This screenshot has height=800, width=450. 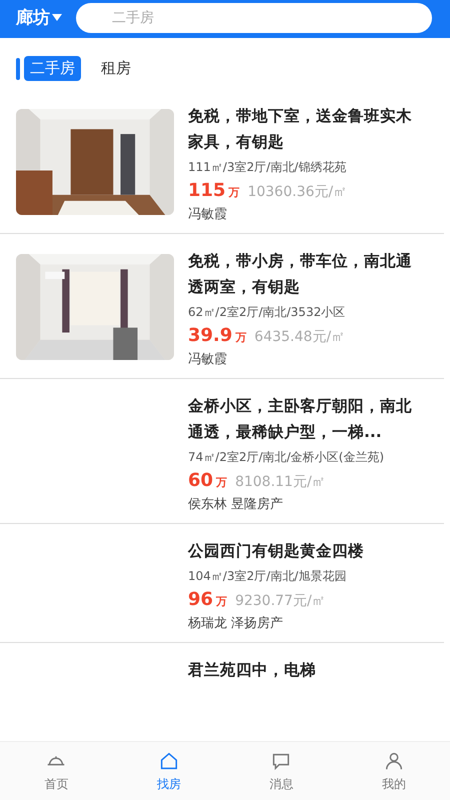 I want to click on listing-details: 104㎡/3室2厅/南北/旭景花园, so click(x=268, y=576).